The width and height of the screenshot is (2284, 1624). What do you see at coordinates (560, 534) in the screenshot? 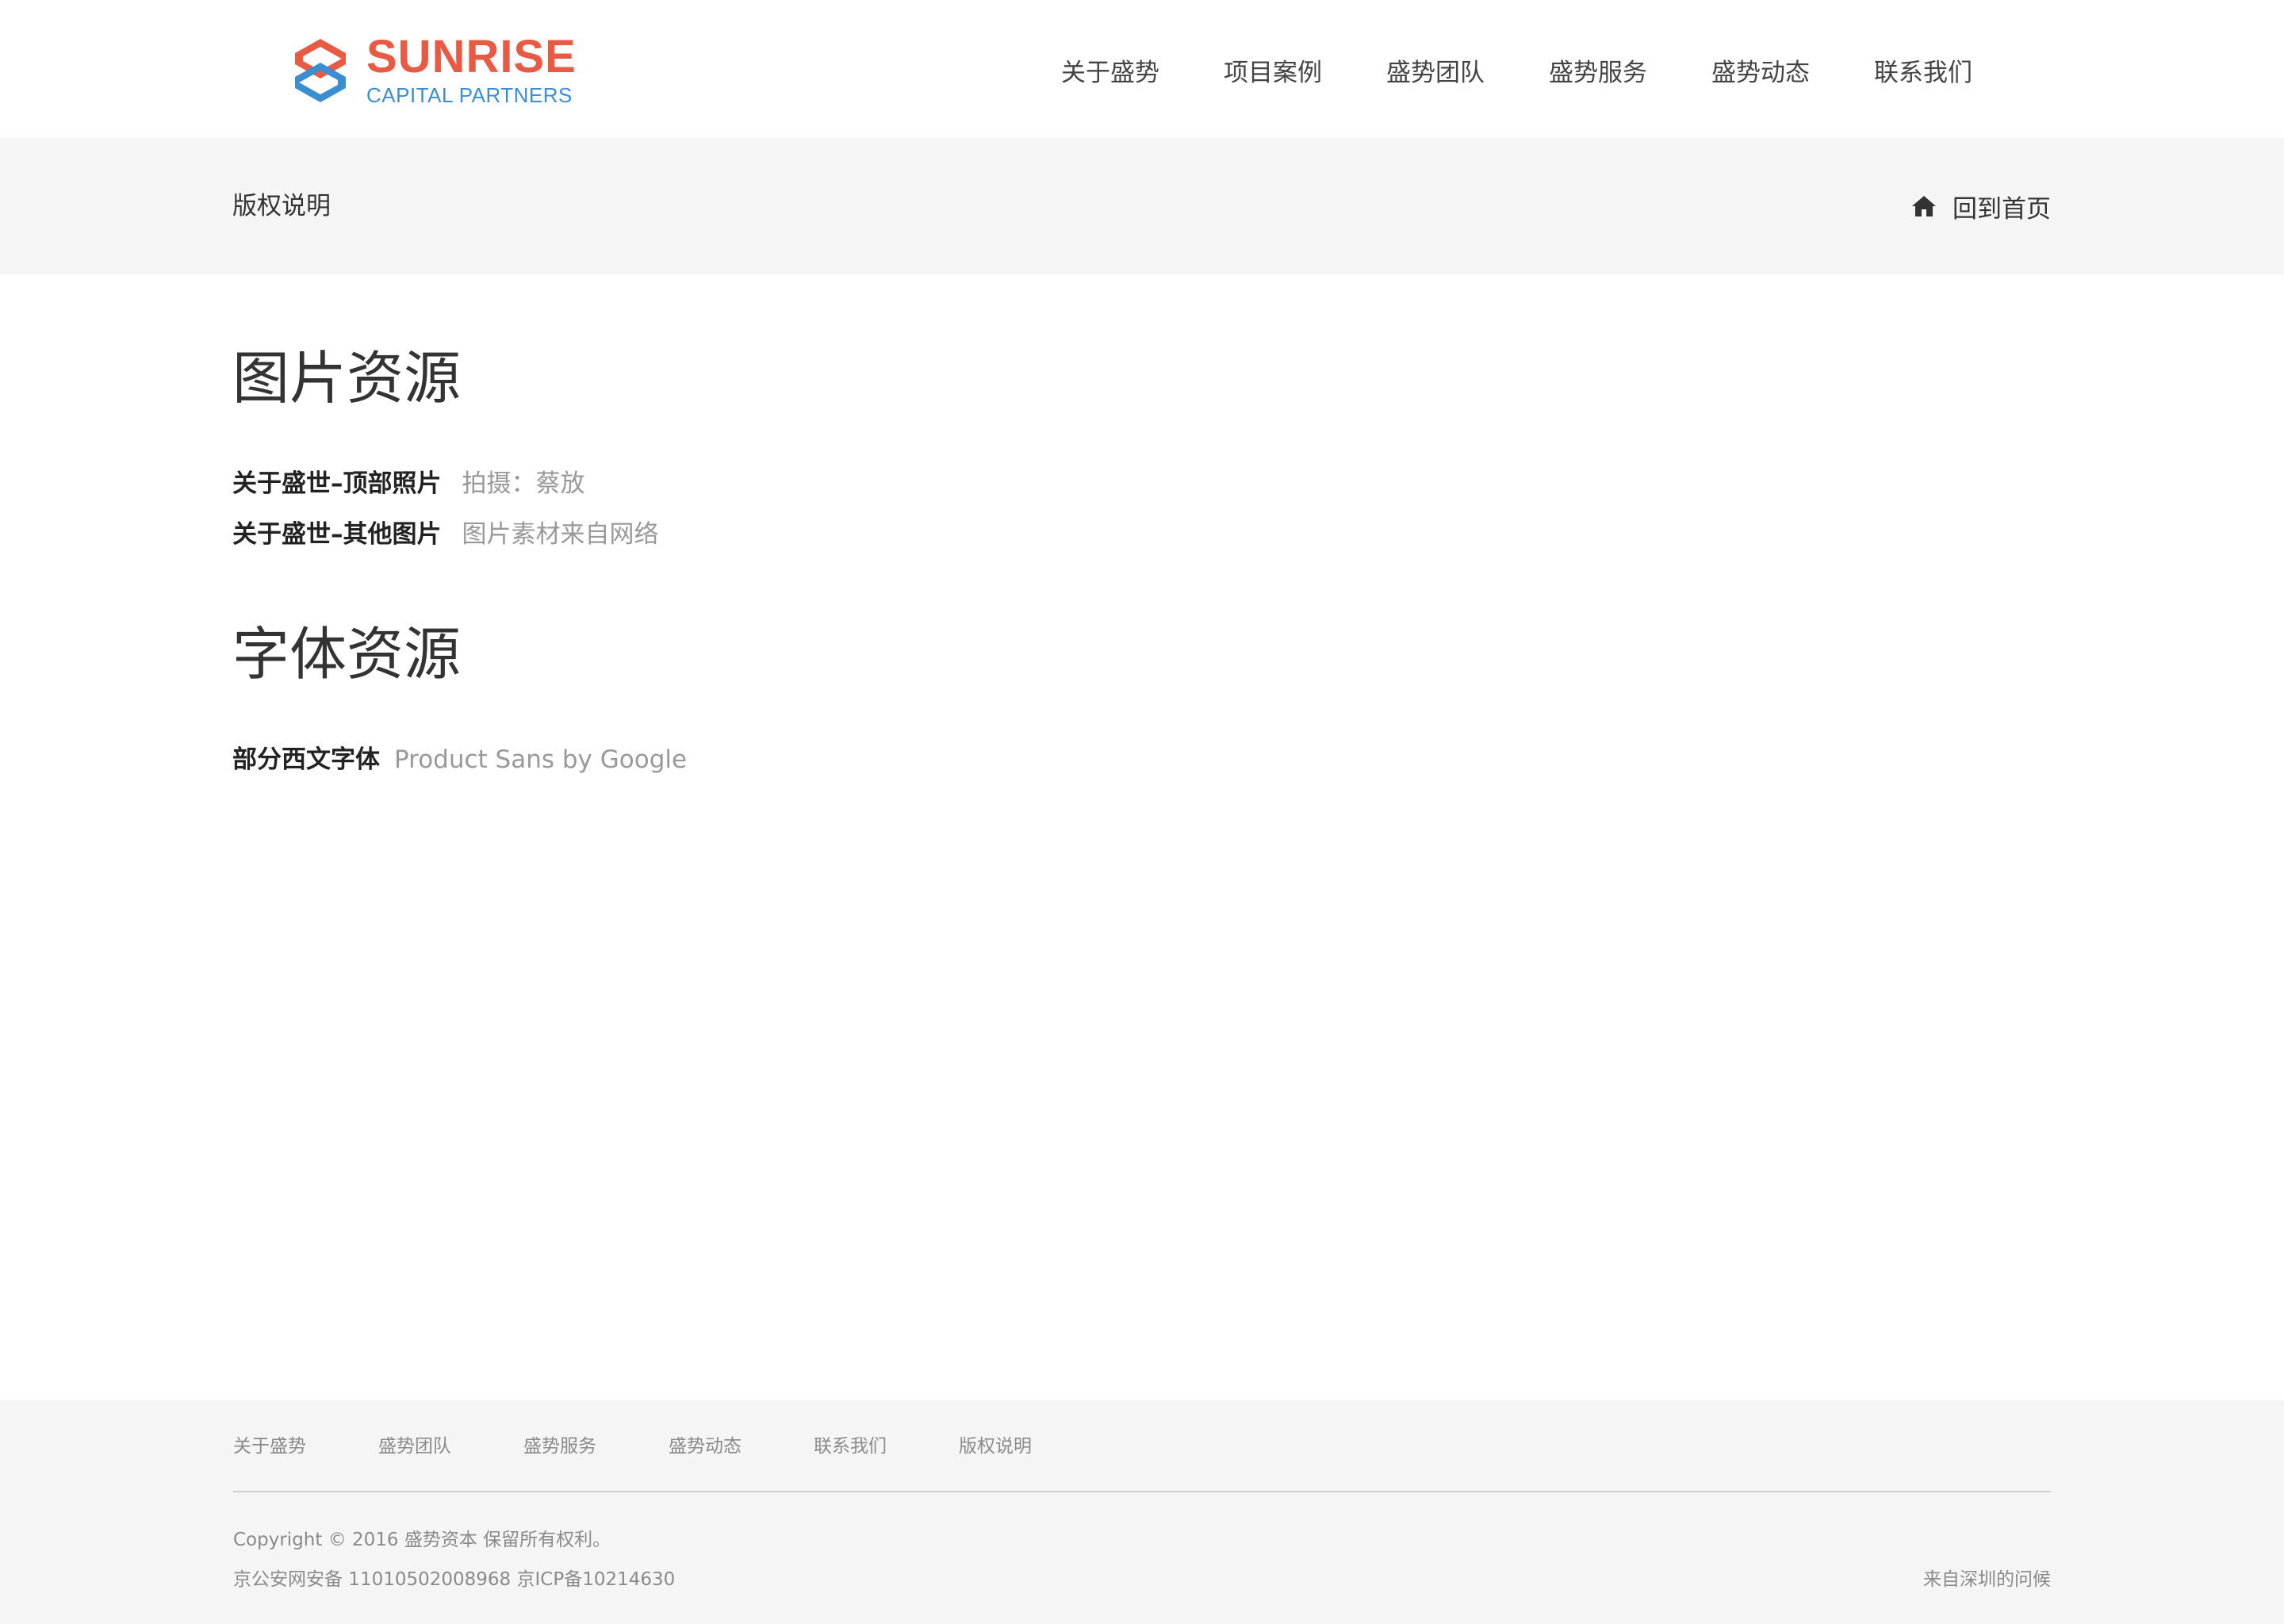
I see `credit-value: 图片素材来自网络` at bounding box center [560, 534].